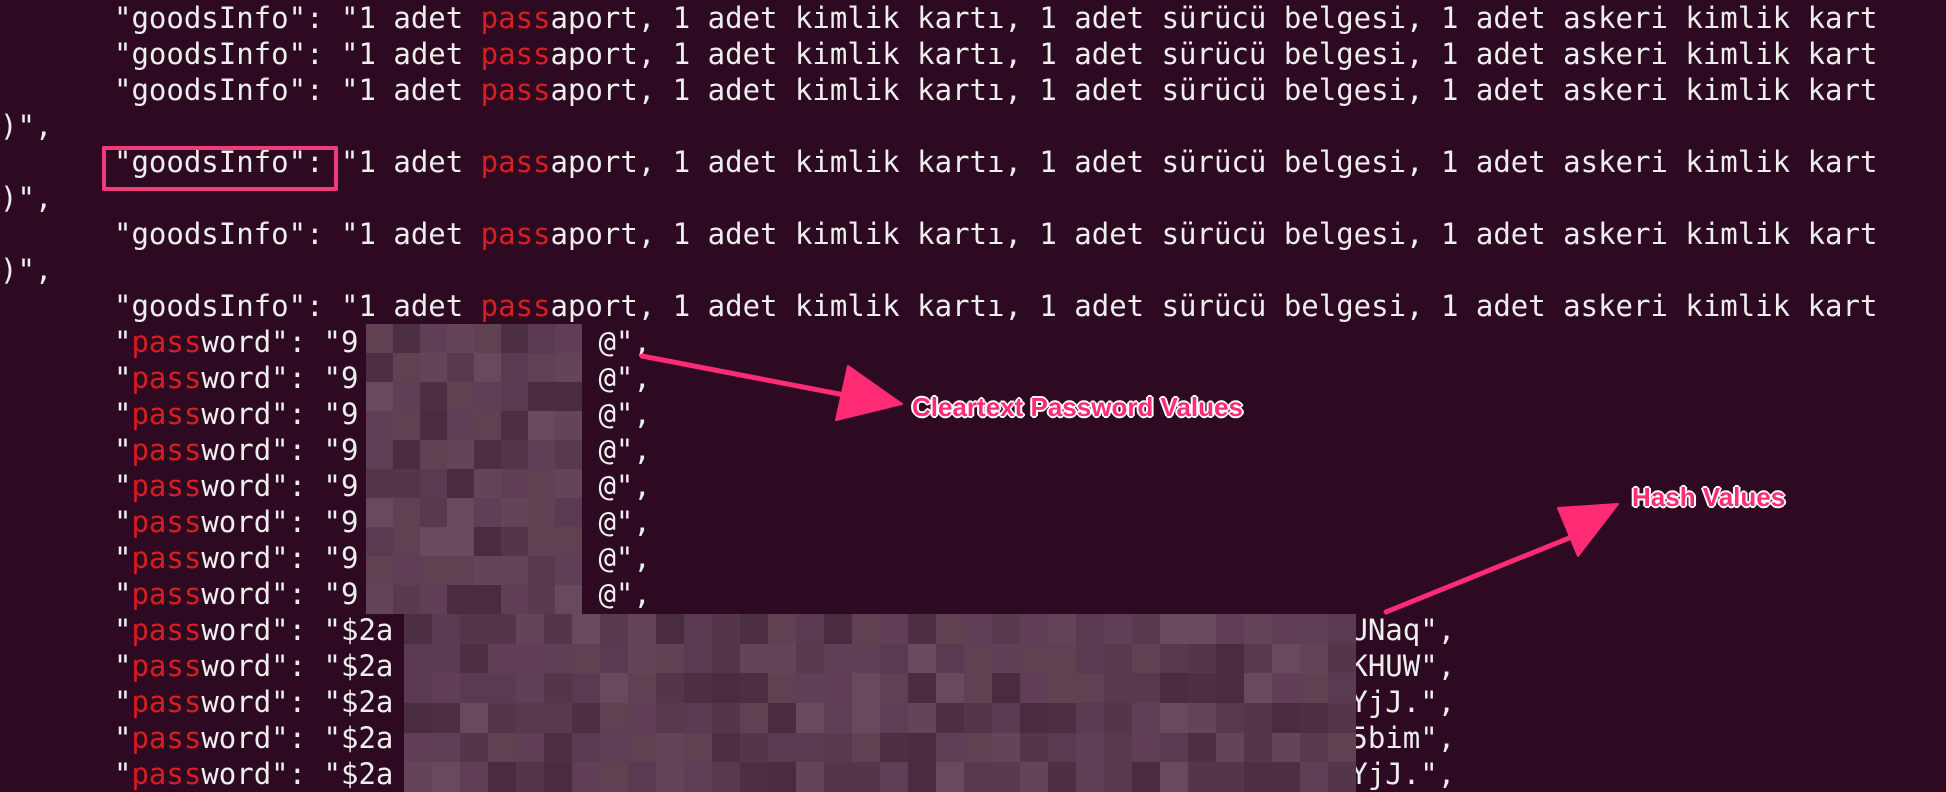 This screenshot has width=1946, height=792. Describe the element at coordinates (1709, 497) in the screenshot. I see `hash-values-label: Hash Values` at that location.